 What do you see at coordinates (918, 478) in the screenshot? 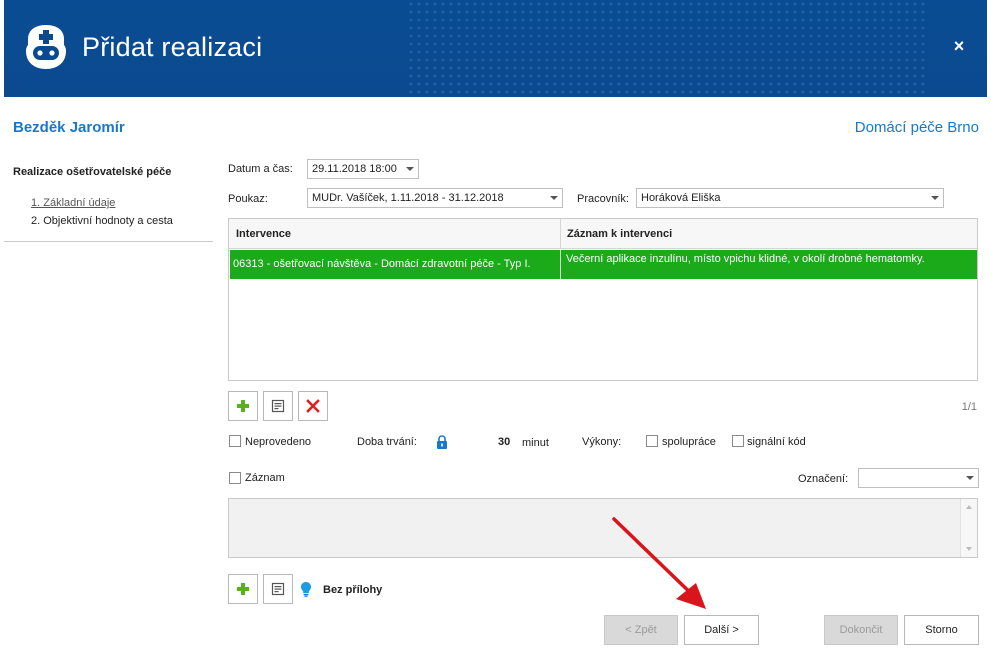
I see `marking-select` at bounding box center [918, 478].